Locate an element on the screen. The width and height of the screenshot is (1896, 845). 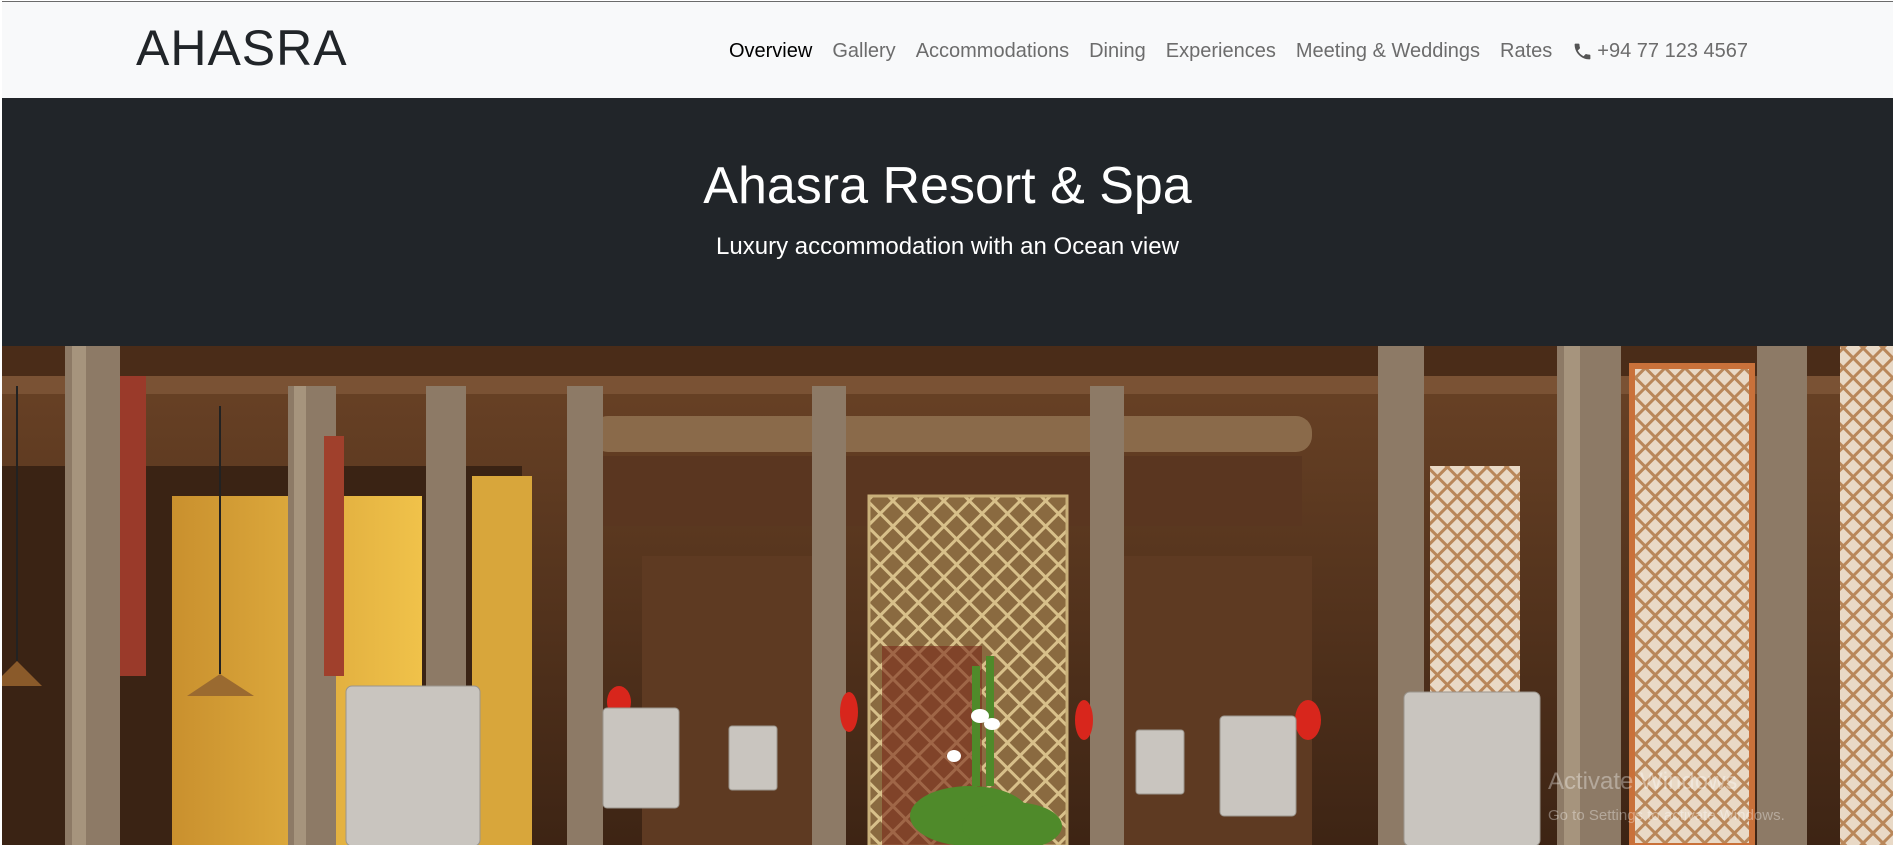
nav-link-dining: Dining is located at coordinates (1117, 51).